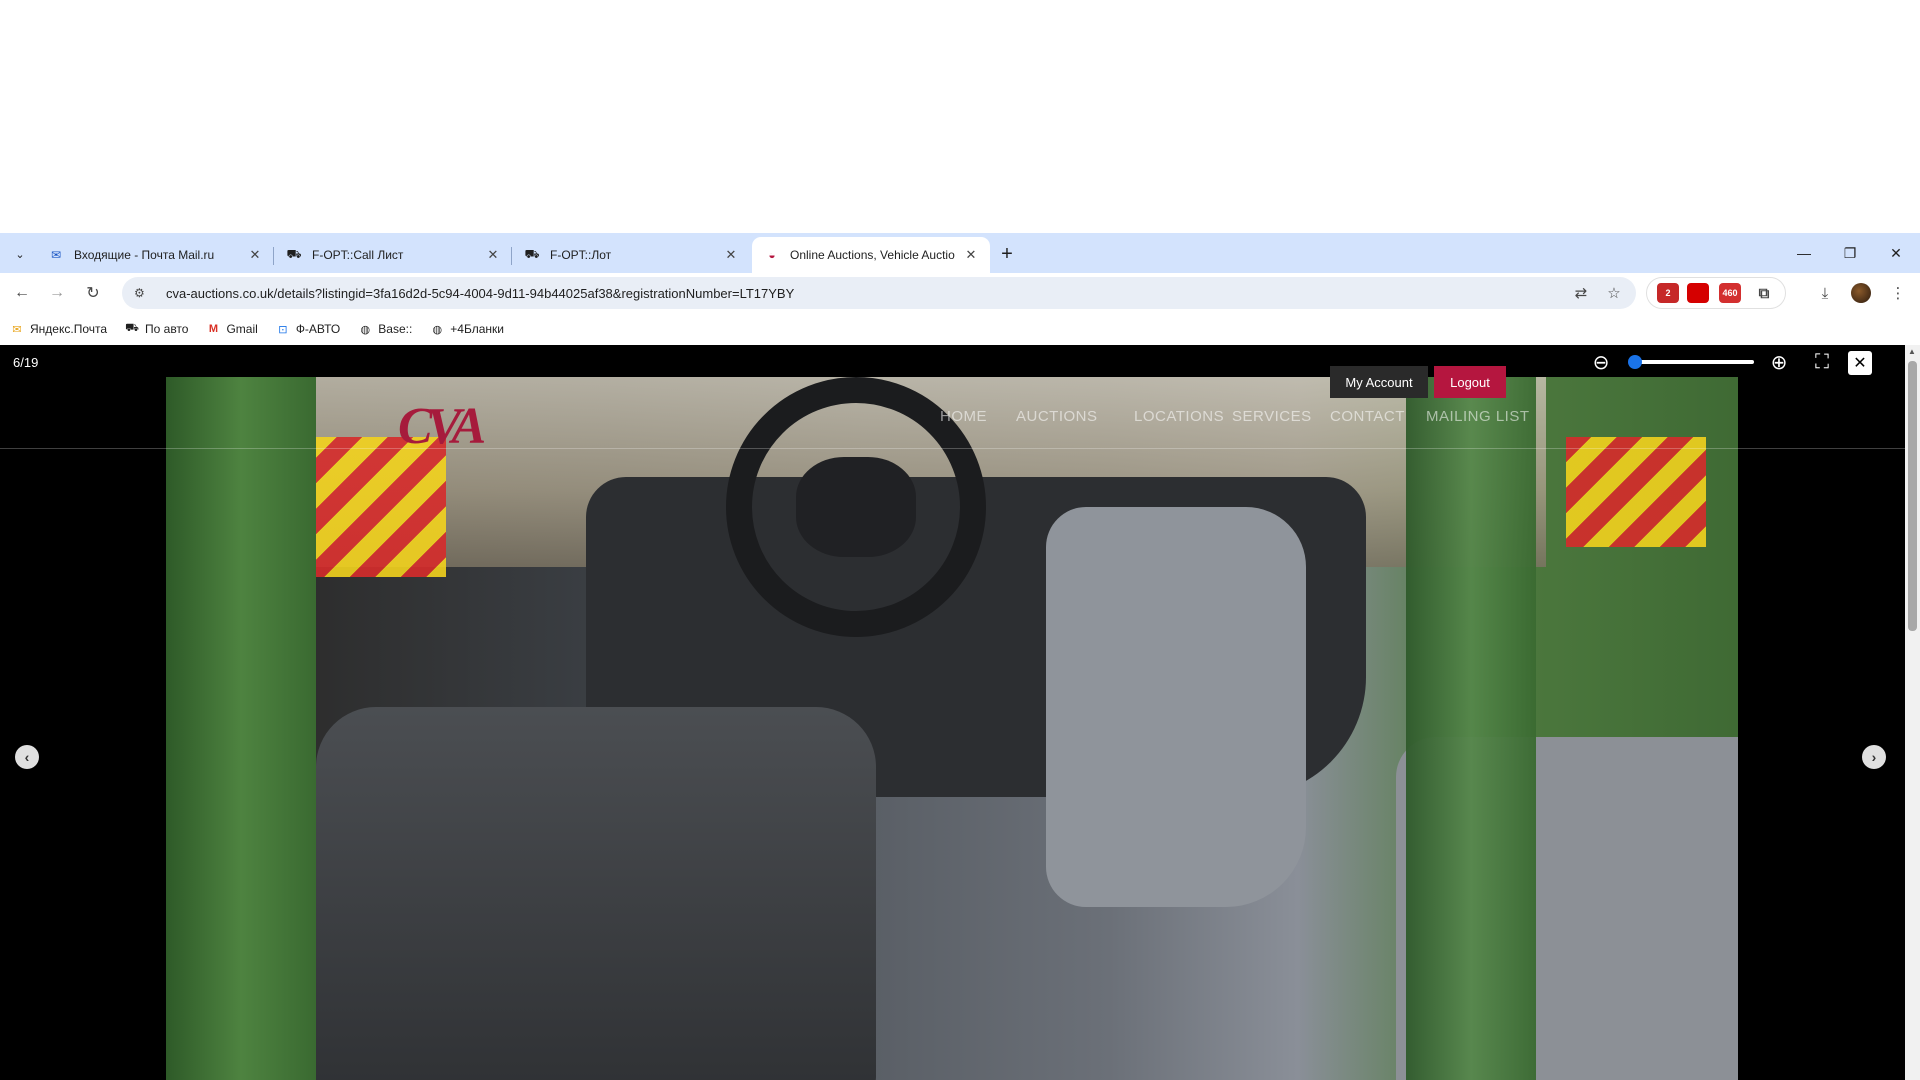  Describe the element at coordinates (57, 293) in the screenshot. I see `forward-button: →` at that location.